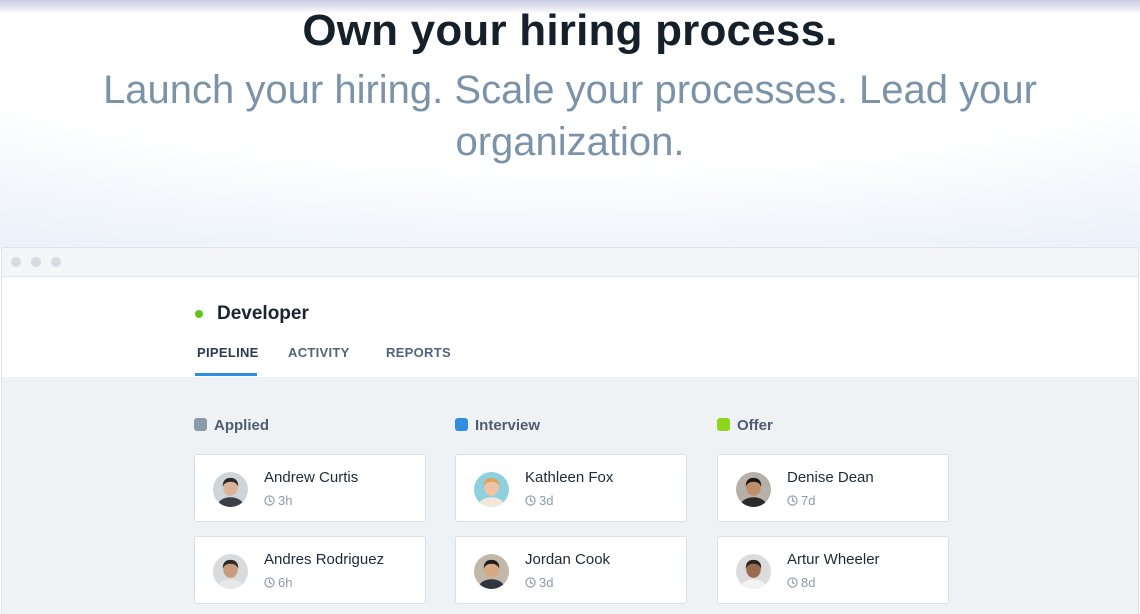 This screenshot has width=1140, height=614. Describe the element at coordinates (570, 30) in the screenshot. I see `hero-headline: Own your hiring process.` at that location.